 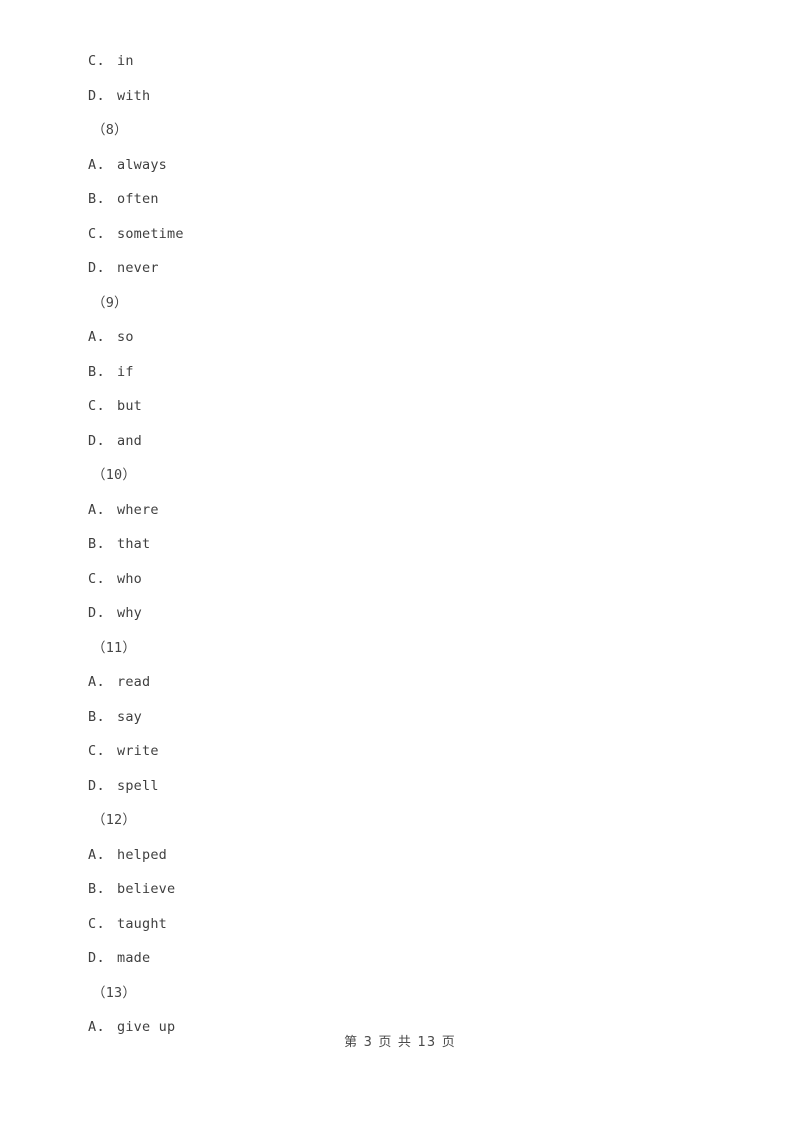 What do you see at coordinates (400, 717) in the screenshot?
I see `answer-option: B． say` at bounding box center [400, 717].